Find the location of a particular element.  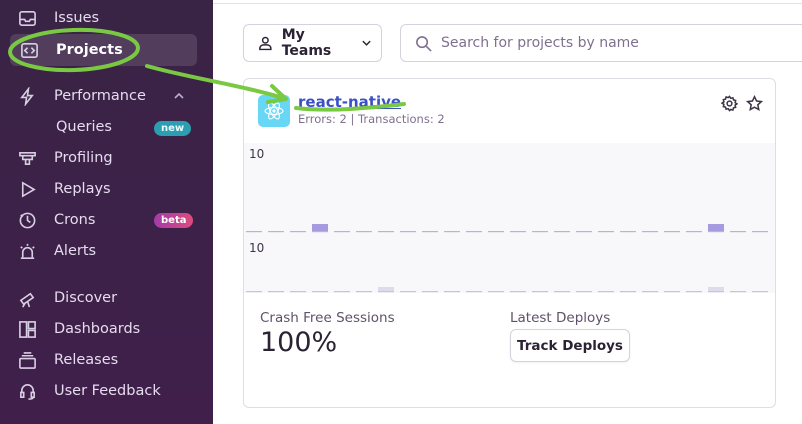

project-name-link: react-native is located at coordinates (349, 102).